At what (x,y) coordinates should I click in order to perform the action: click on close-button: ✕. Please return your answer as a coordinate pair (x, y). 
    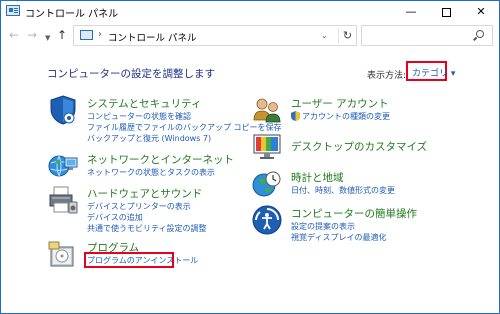
    Looking at the image, I should click on (481, 12).